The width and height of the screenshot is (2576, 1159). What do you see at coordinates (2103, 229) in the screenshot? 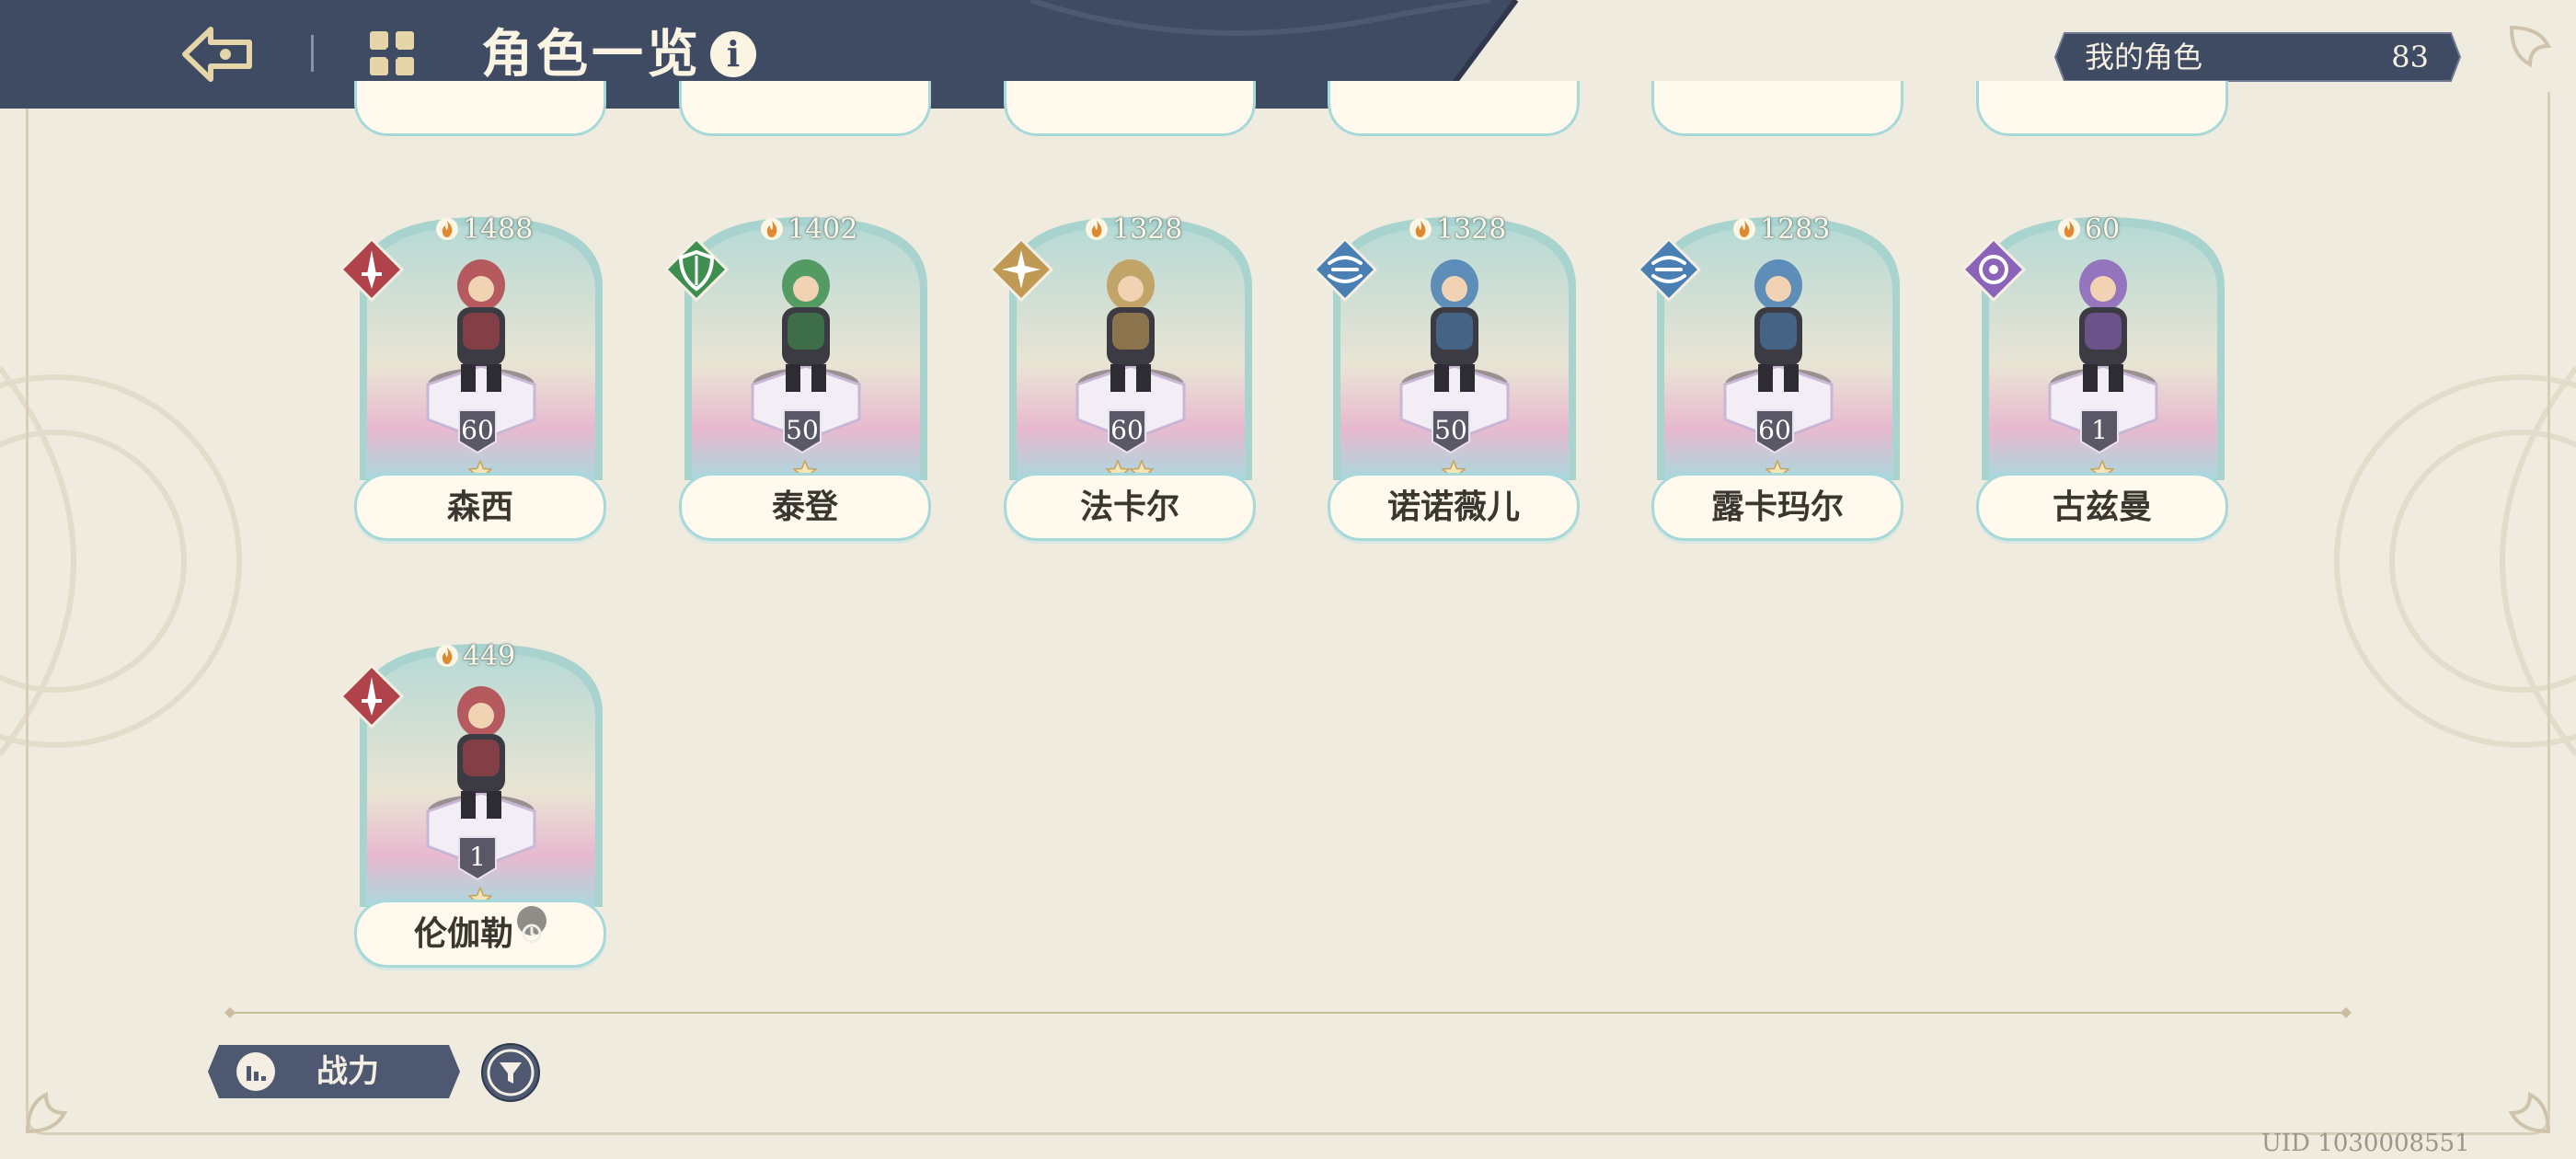
I see `power-number: 60` at bounding box center [2103, 229].